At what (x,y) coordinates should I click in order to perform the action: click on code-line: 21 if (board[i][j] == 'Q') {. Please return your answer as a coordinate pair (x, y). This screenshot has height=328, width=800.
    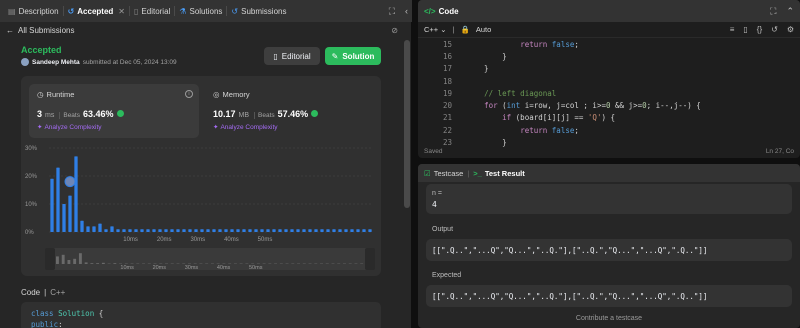
    Looking at the image, I should click on (609, 118).